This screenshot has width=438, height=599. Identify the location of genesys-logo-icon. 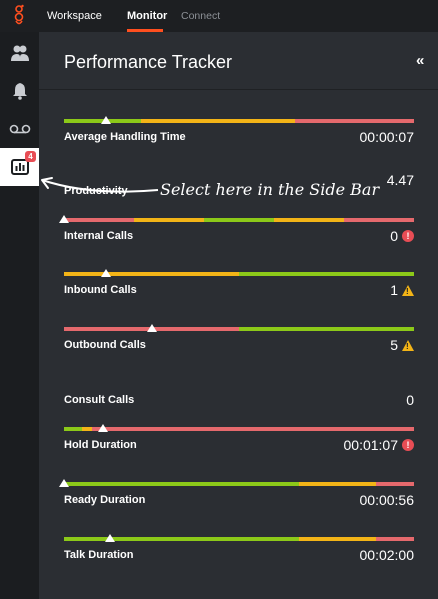
(19, 16).